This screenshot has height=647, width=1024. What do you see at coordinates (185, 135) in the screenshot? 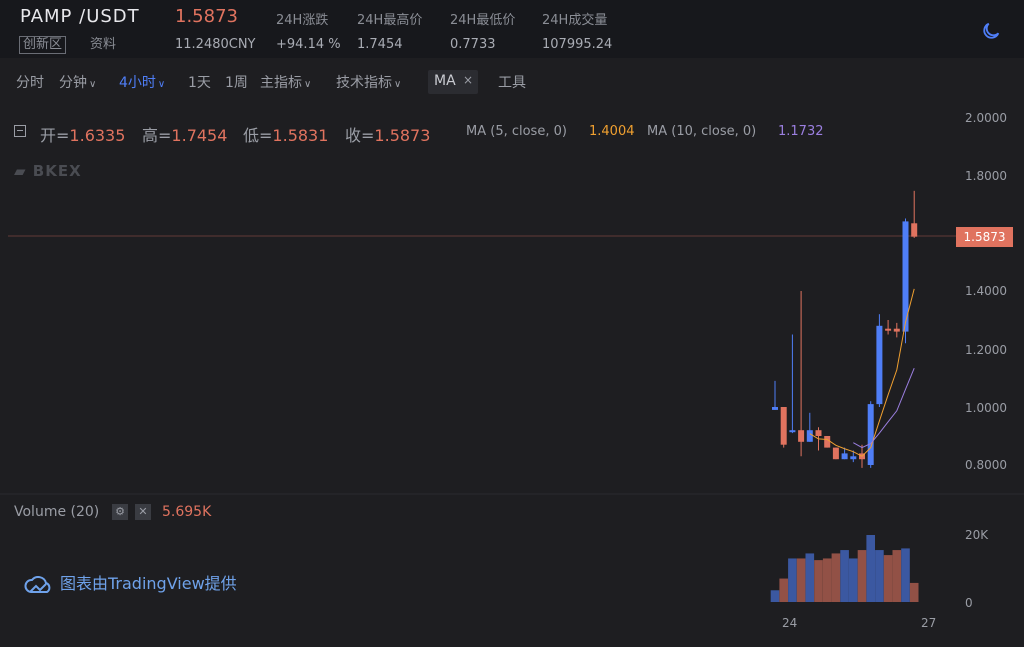
I see `ohlc-high: 高=1.7454` at bounding box center [185, 135].